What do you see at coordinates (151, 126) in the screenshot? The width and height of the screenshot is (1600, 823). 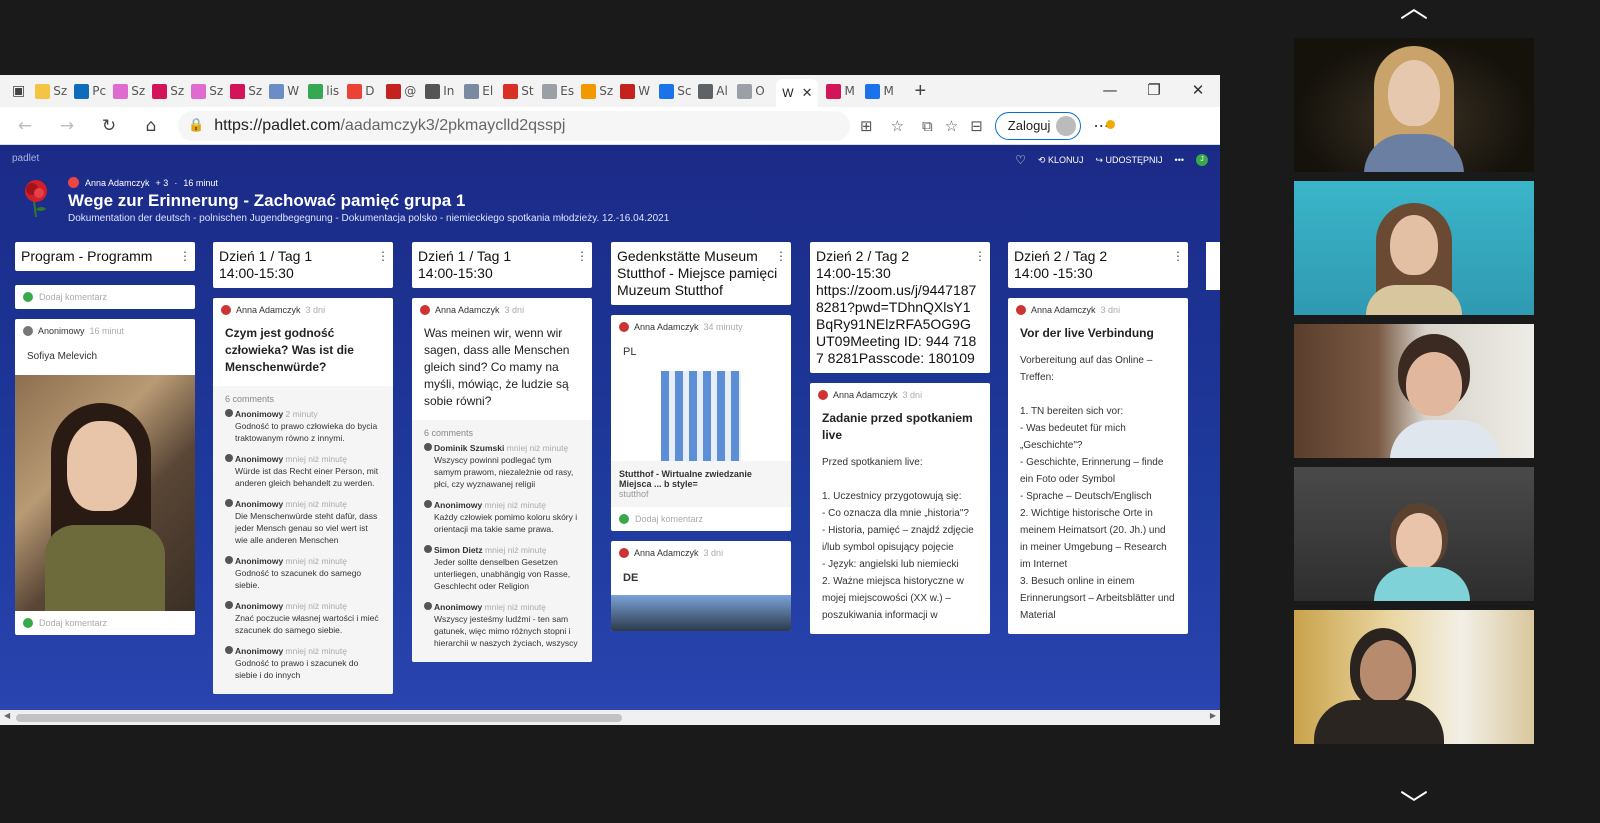 I see `home-icon: ⌂` at bounding box center [151, 126].